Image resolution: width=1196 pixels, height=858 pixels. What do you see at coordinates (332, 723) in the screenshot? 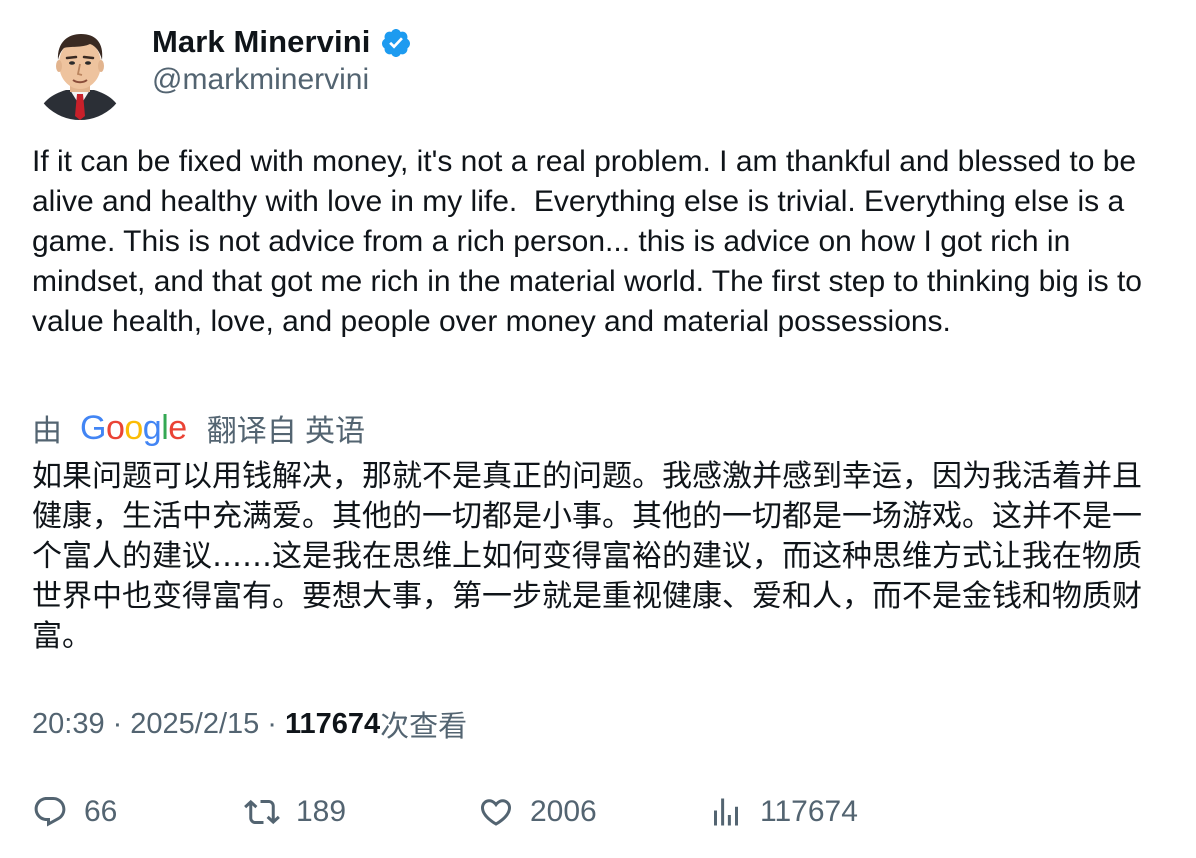
I see `views-count: 117674` at bounding box center [332, 723].